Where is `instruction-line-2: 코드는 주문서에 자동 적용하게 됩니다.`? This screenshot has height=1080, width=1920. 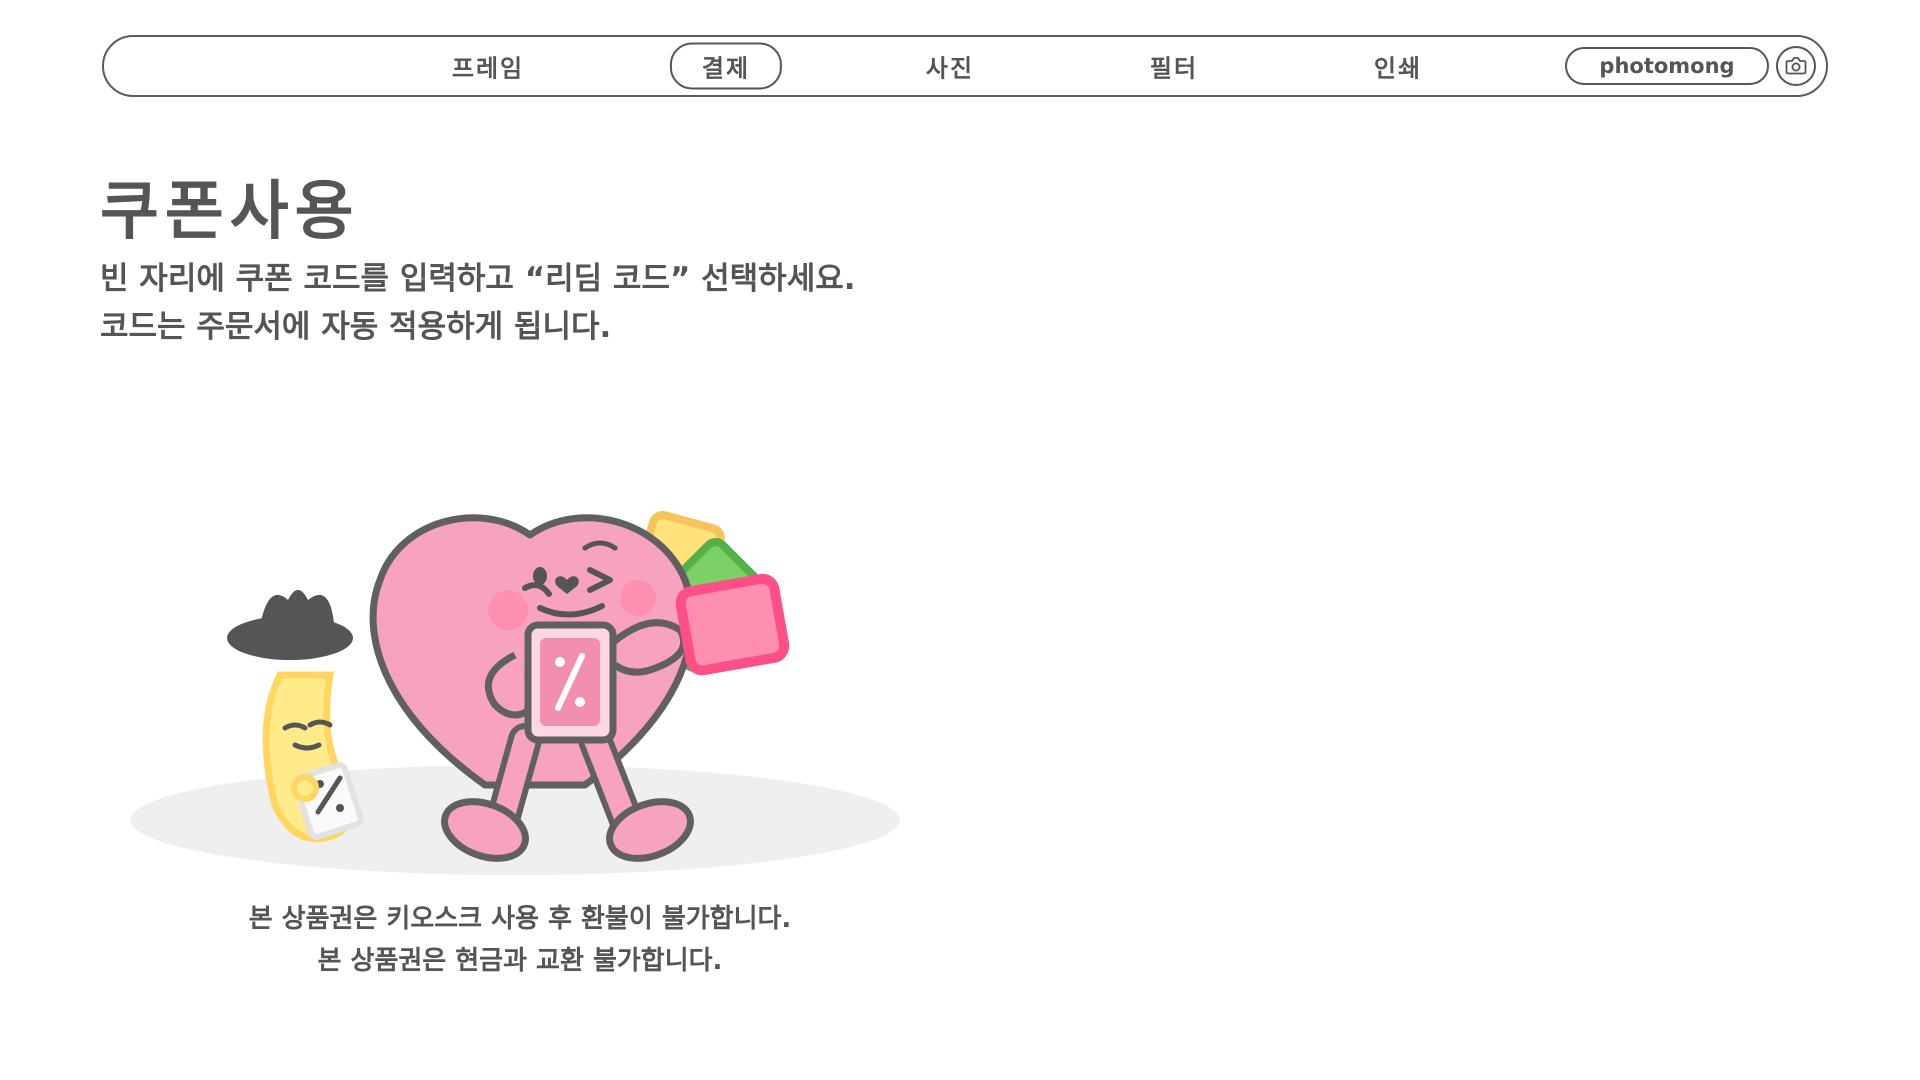 instruction-line-2: 코드는 주문서에 자동 적용하게 됩니다. is located at coordinates (356, 327).